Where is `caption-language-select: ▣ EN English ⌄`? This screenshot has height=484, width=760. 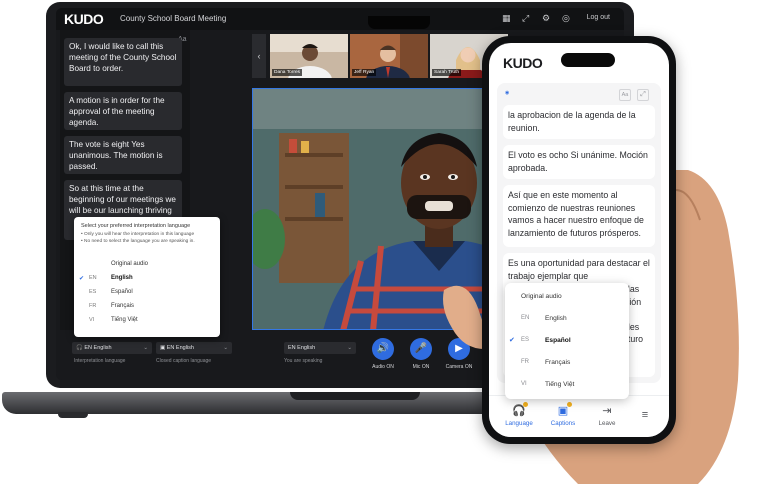
caption-language-select: ▣ EN English ⌄ is located at coordinates (194, 348).